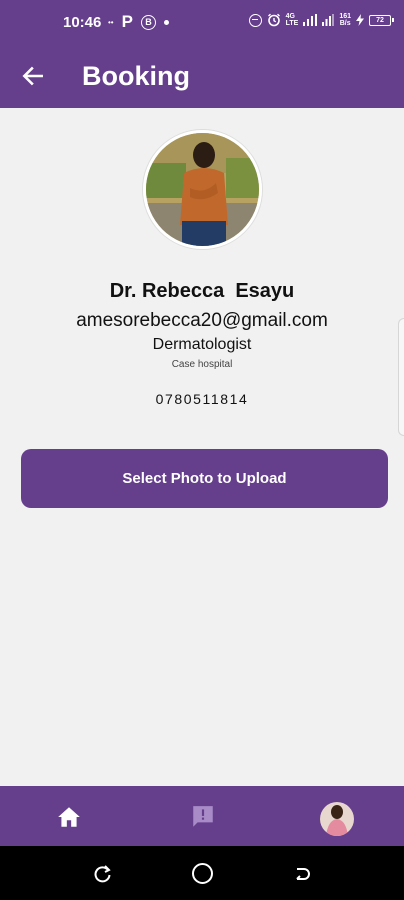  What do you see at coordinates (310, 20) in the screenshot?
I see `signal-icon` at bounding box center [310, 20].